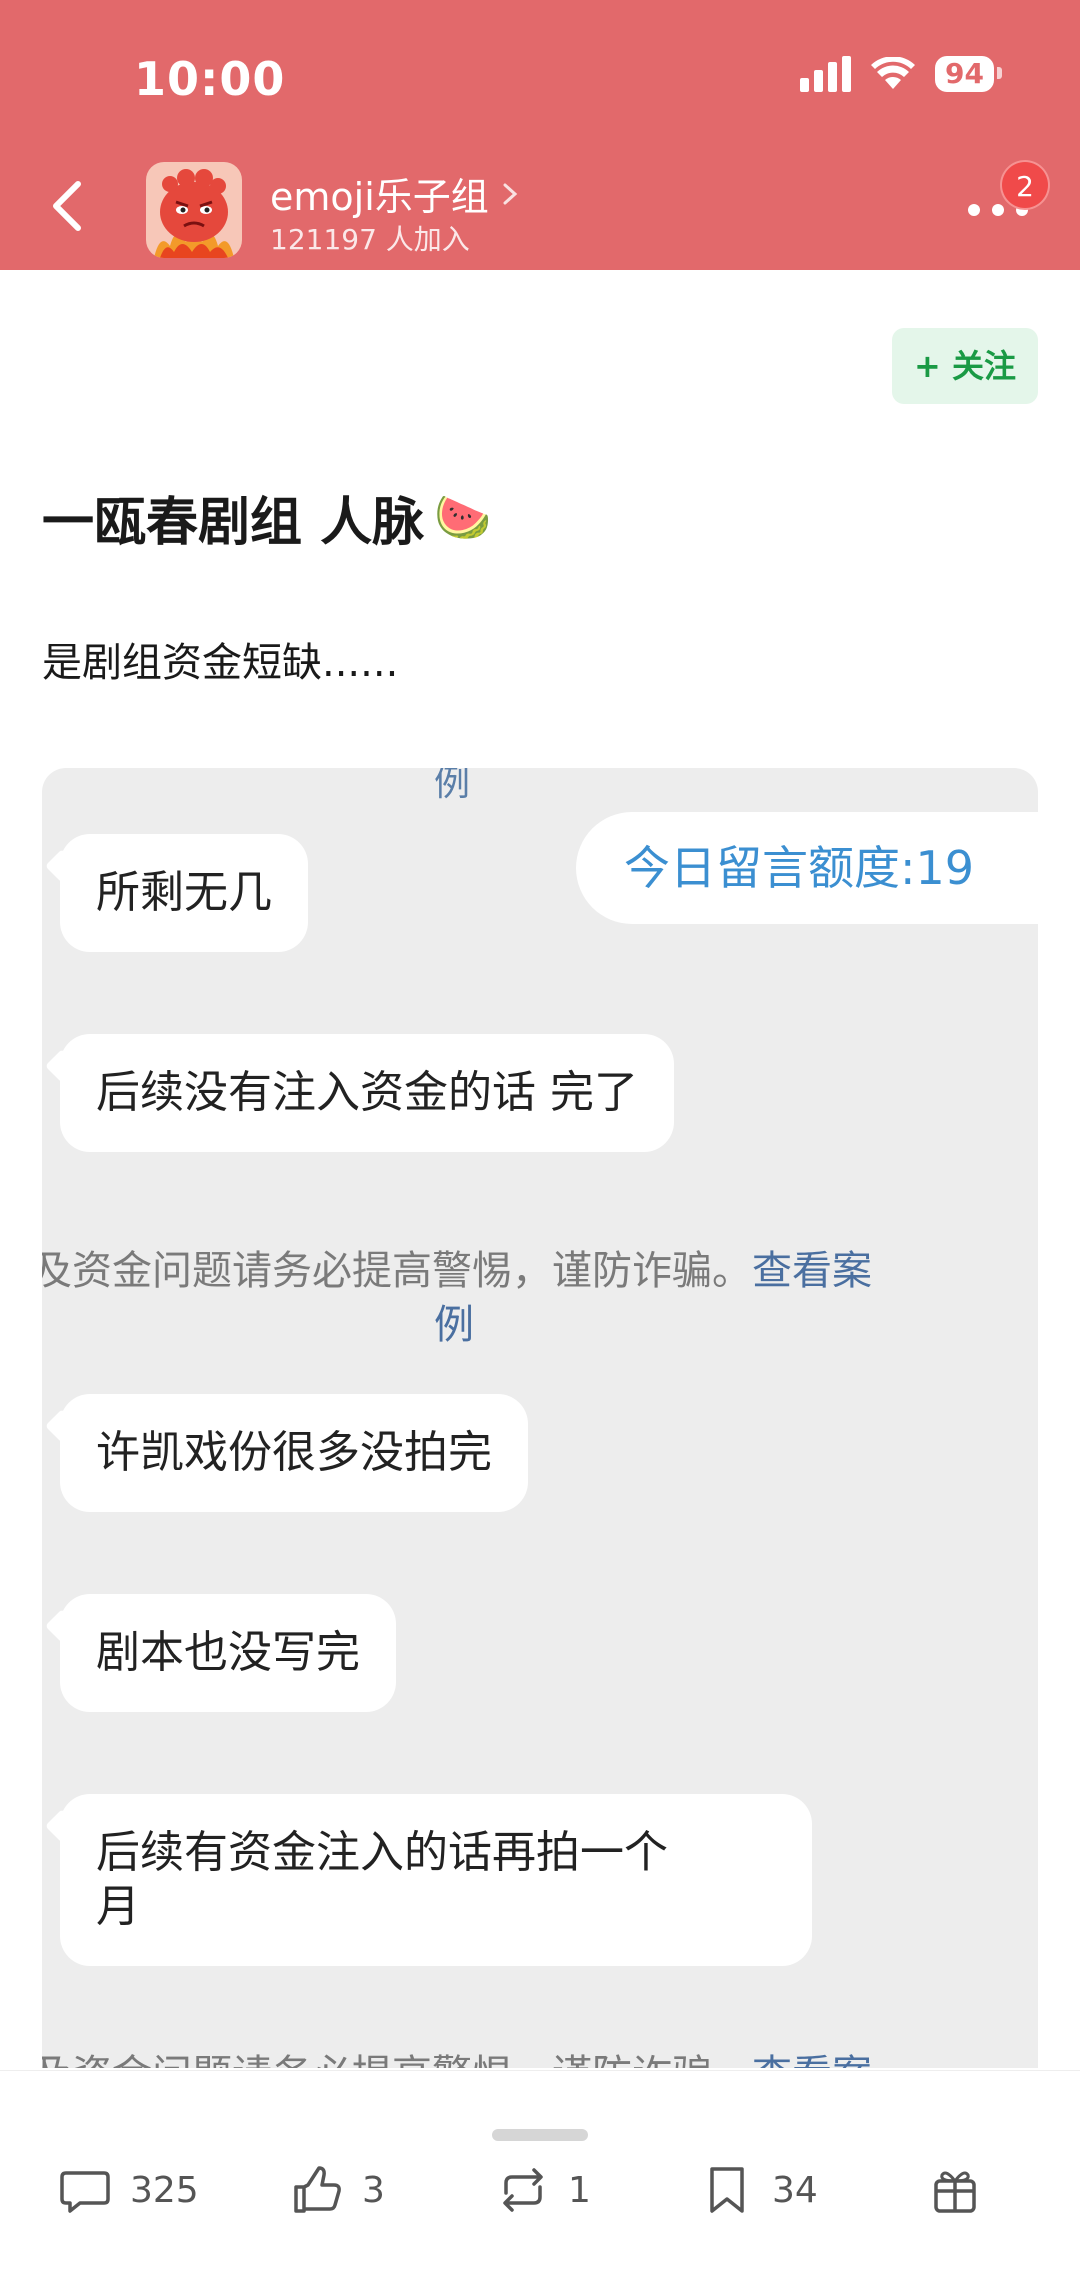 Image resolution: width=1080 pixels, height=2287 pixels. I want to click on gift-button, so click(955, 2190).